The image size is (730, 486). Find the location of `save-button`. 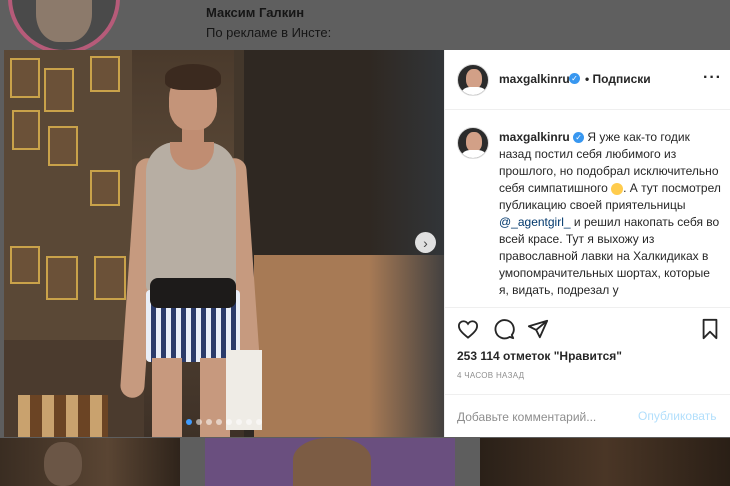

save-button is located at coordinates (710, 329).